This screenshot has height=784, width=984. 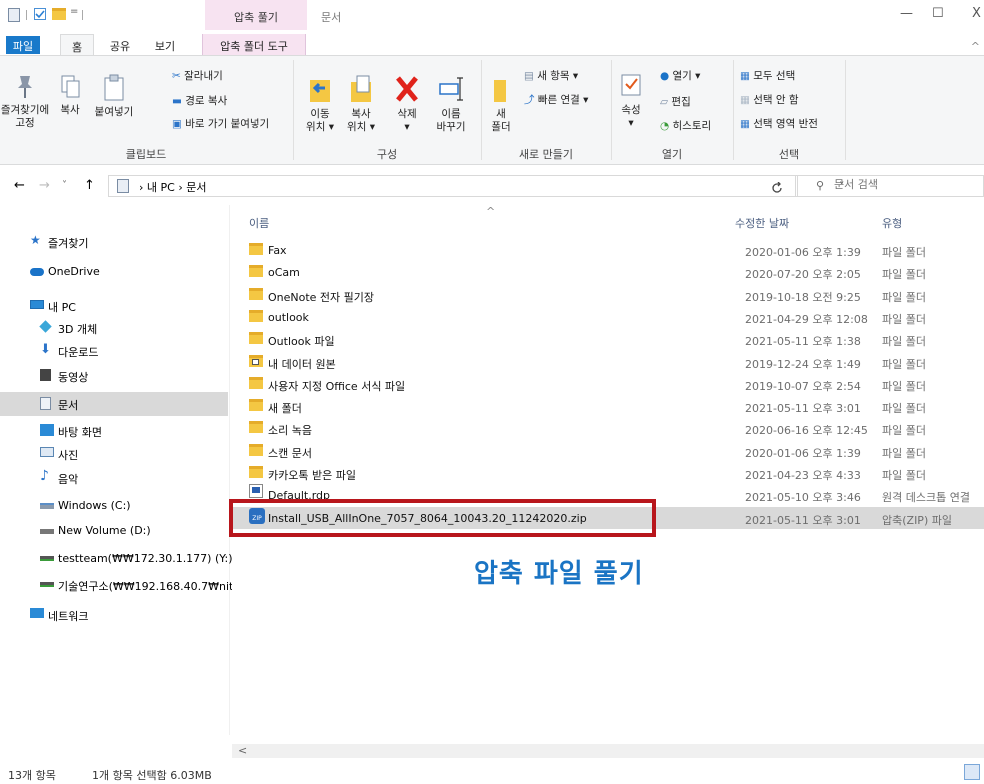 What do you see at coordinates (631, 101) in the screenshot?
I see `properties-button: 속성 ▾` at bounding box center [631, 101].